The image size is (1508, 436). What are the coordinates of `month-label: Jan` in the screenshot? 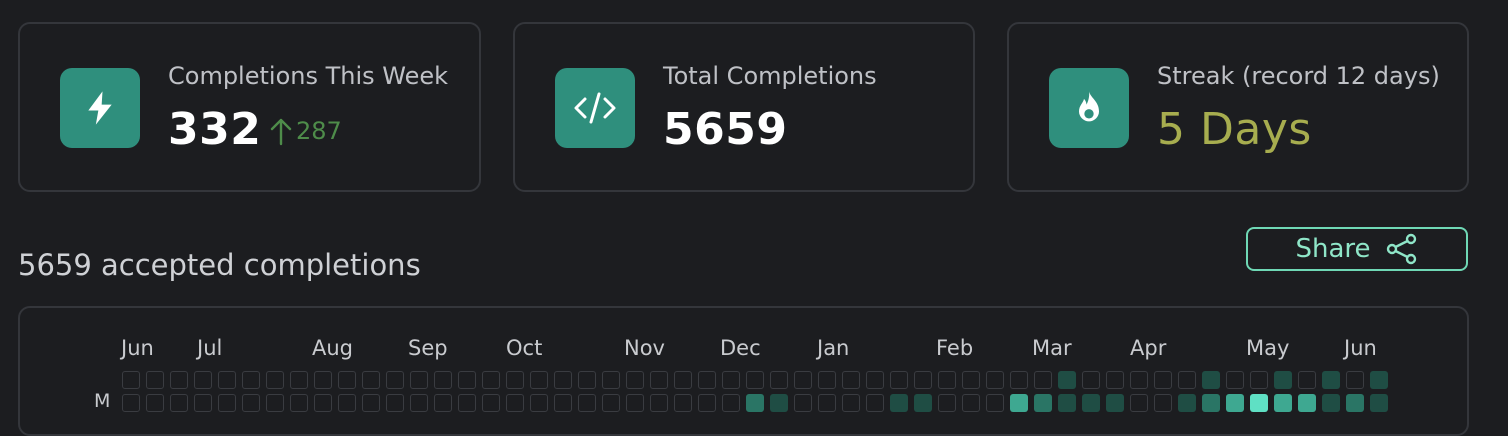 It's located at (833, 348).